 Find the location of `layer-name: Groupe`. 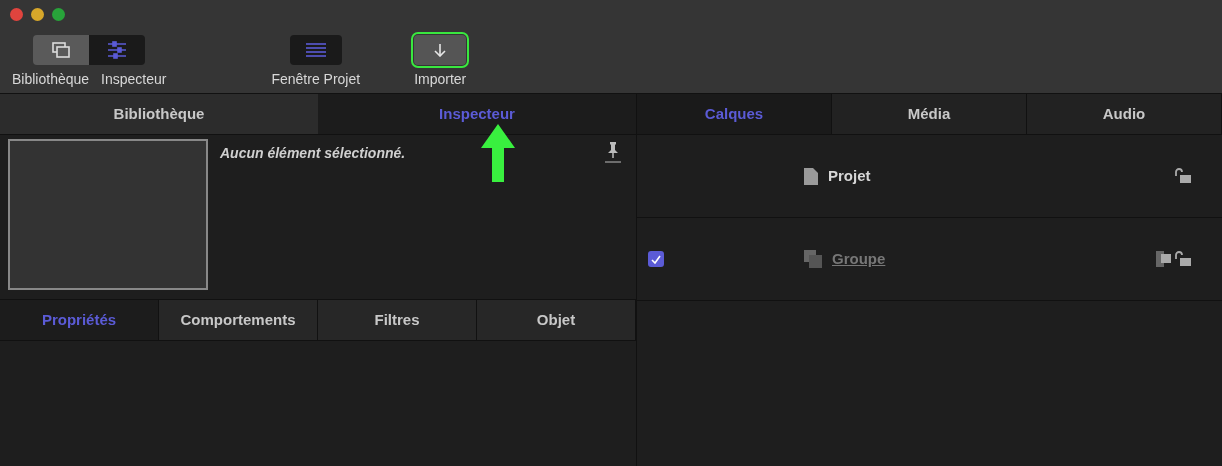

layer-name: Groupe is located at coordinates (859, 258).